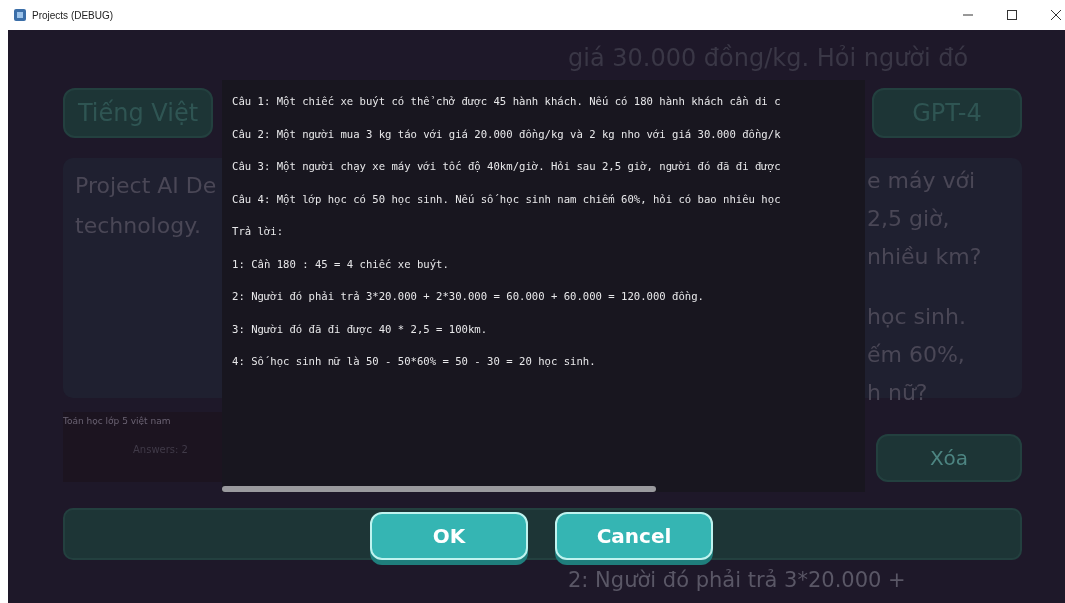 The height and width of the screenshot is (603, 1065). Describe the element at coordinates (1056, 15) in the screenshot. I see `close-icon` at that location.